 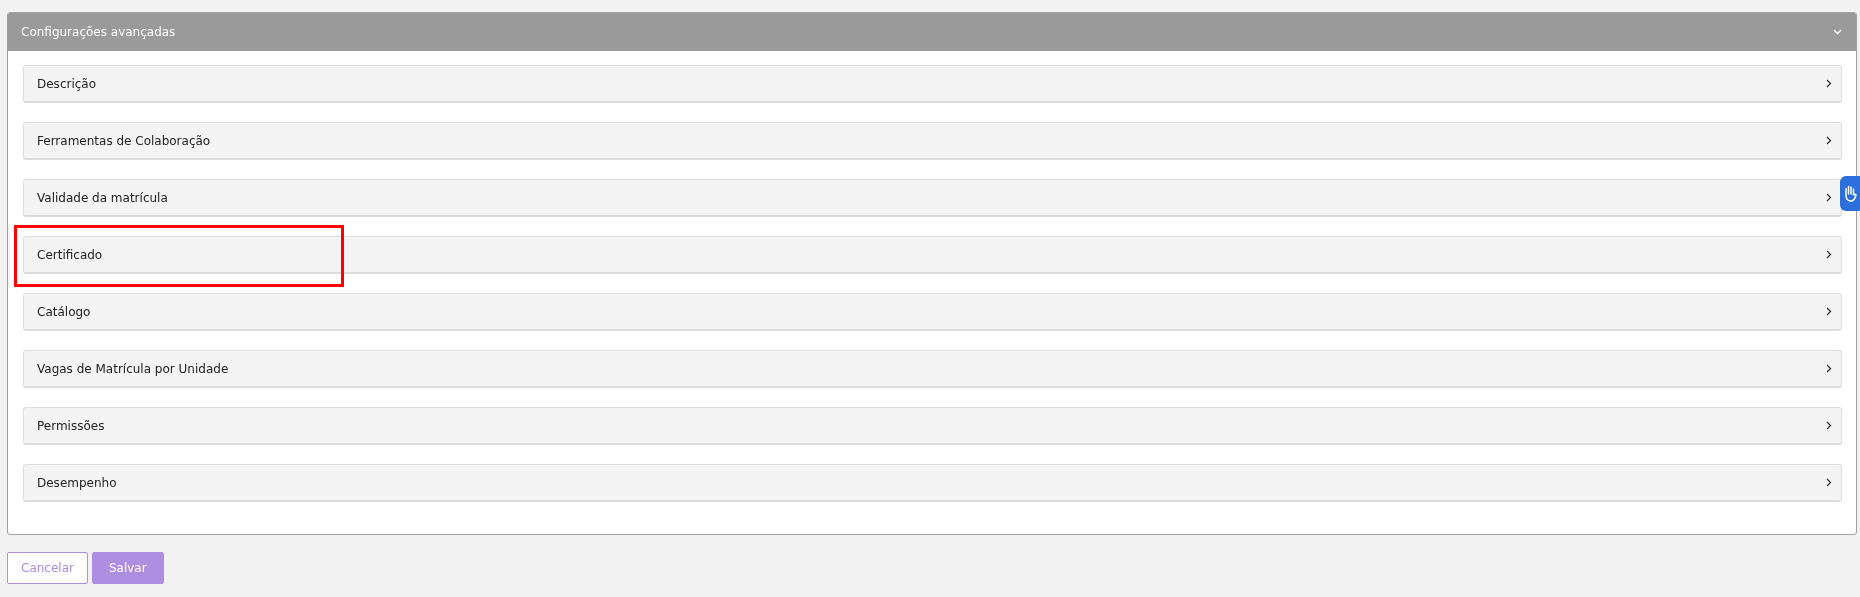 What do you see at coordinates (64, 312) in the screenshot?
I see `section-title: Catálogo` at bounding box center [64, 312].